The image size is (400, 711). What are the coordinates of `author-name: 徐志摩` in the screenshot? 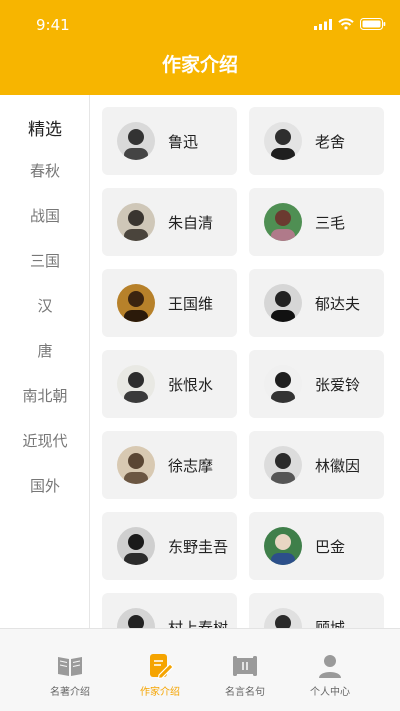 It's located at (191, 466).